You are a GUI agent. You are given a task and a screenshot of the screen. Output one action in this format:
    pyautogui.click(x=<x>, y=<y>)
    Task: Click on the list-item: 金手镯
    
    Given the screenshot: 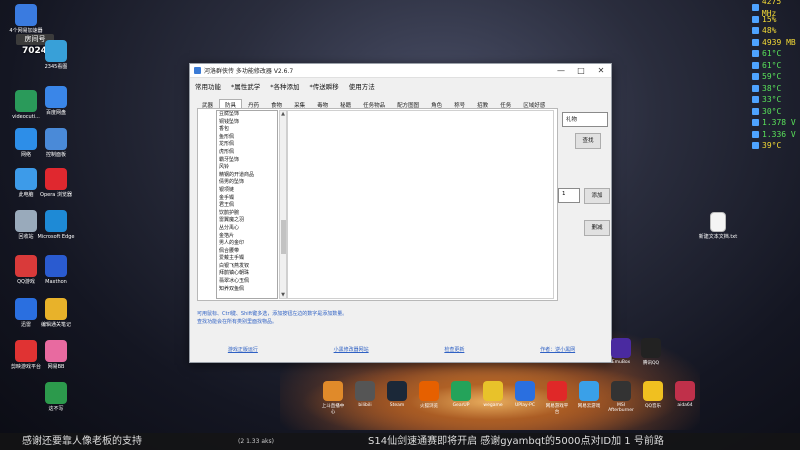 What is the action you would take?
    pyautogui.click(x=247, y=199)
    